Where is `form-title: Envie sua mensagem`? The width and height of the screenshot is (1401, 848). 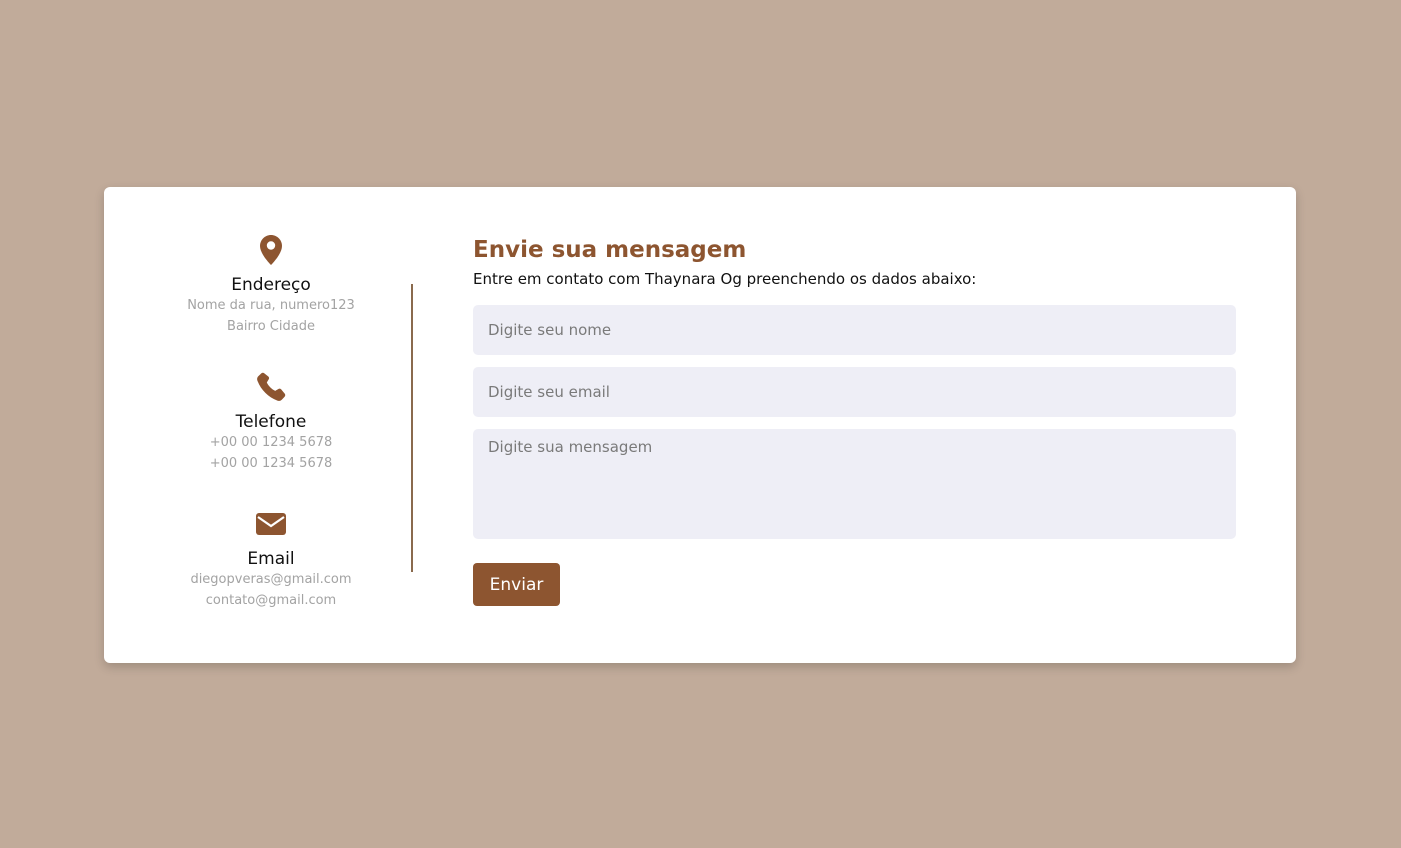
form-title: Envie sua mensagem is located at coordinates (610, 250).